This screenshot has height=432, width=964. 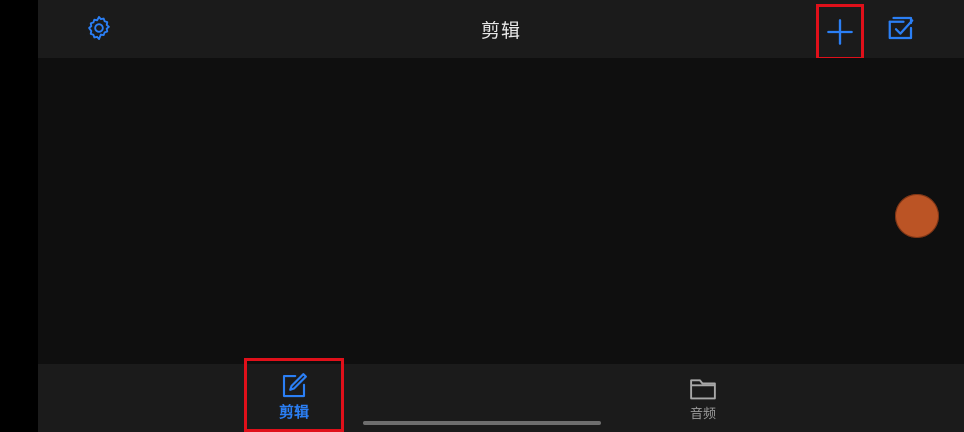 I want to click on tab-audio: 音频, so click(x=703, y=398).